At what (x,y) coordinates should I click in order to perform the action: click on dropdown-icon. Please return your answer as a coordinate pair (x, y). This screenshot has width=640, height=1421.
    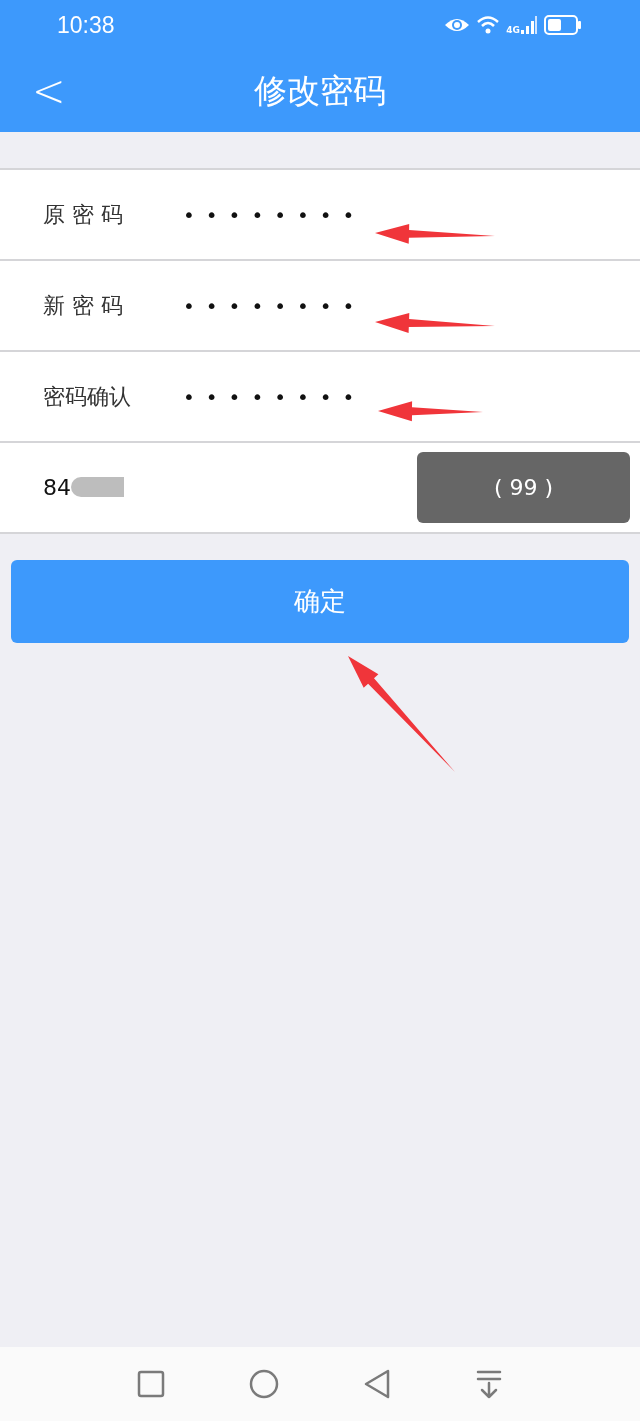
    Looking at the image, I should click on (489, 1384).